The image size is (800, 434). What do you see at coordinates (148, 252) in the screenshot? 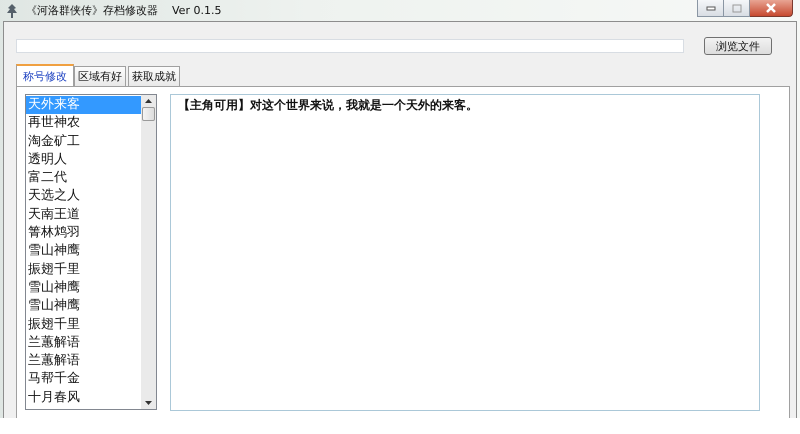
I see `scrollbar` at bounding box center [148, 252].